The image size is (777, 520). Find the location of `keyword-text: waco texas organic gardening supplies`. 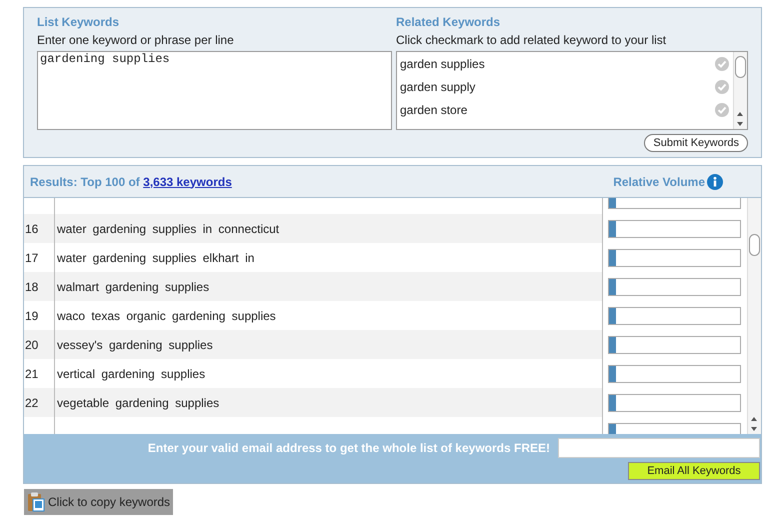

keyword-text: waco texas organic gardening supplies is located at coordinates (166, 316).